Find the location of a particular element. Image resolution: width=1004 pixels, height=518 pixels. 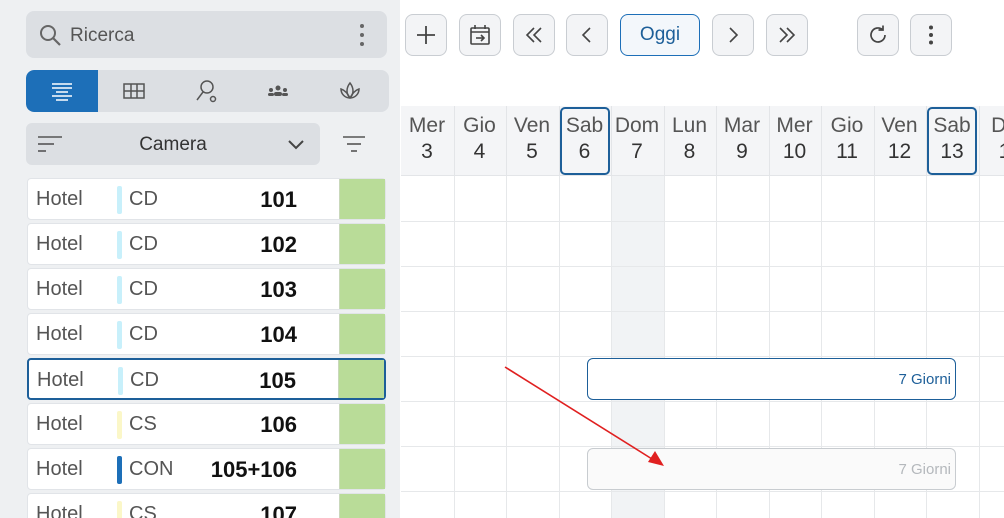

goto-date-button is located at coordinates (480, 35).